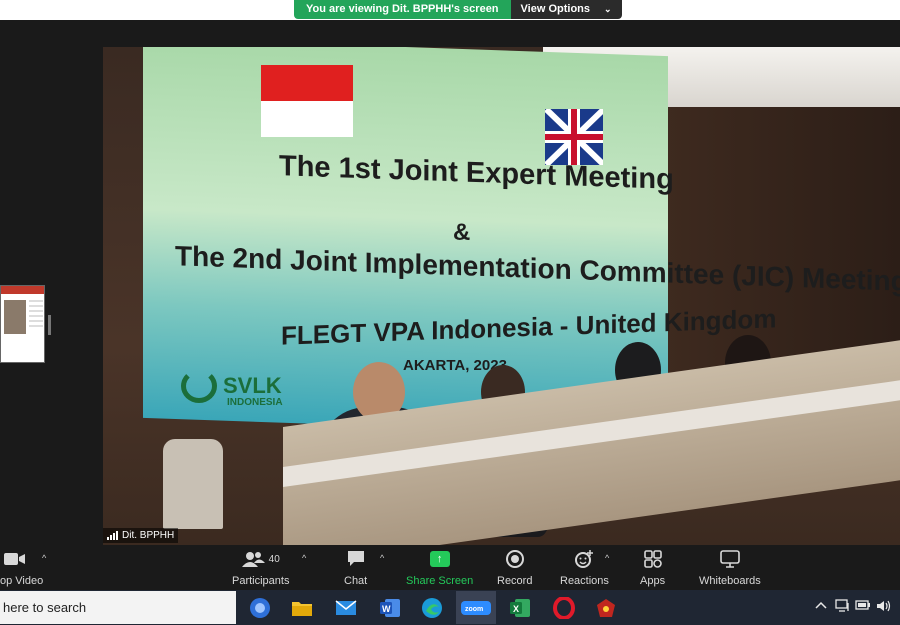 This screenshot has width=900, height=625. Describe the element at coordinates (307, 101) in the screenshot. I see `indonesia-flag-icon` at that location.